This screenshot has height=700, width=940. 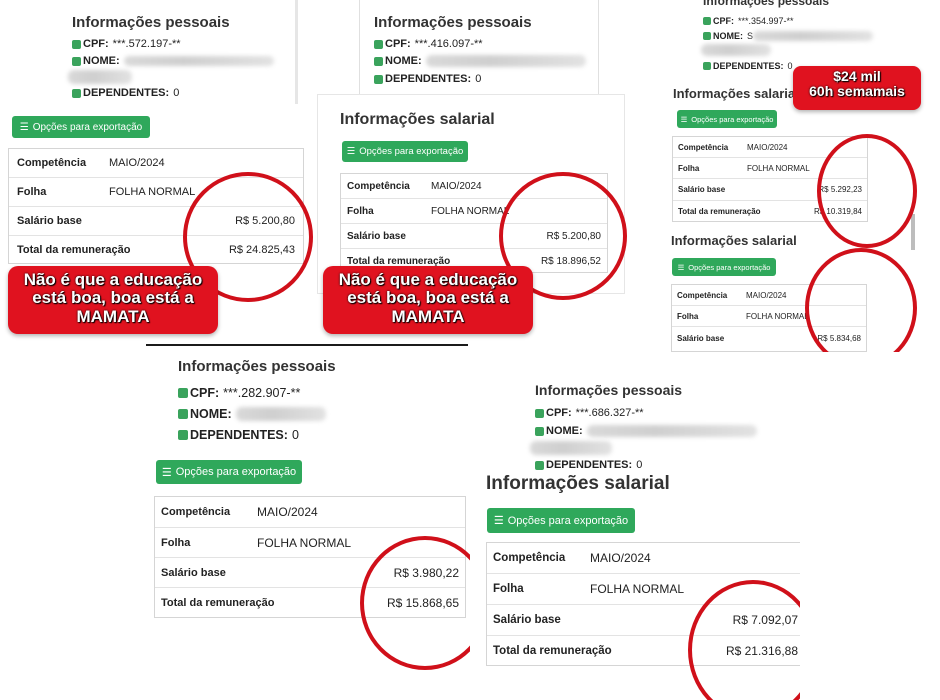 I want to click on scrollbar, so click(x=913, y=232).